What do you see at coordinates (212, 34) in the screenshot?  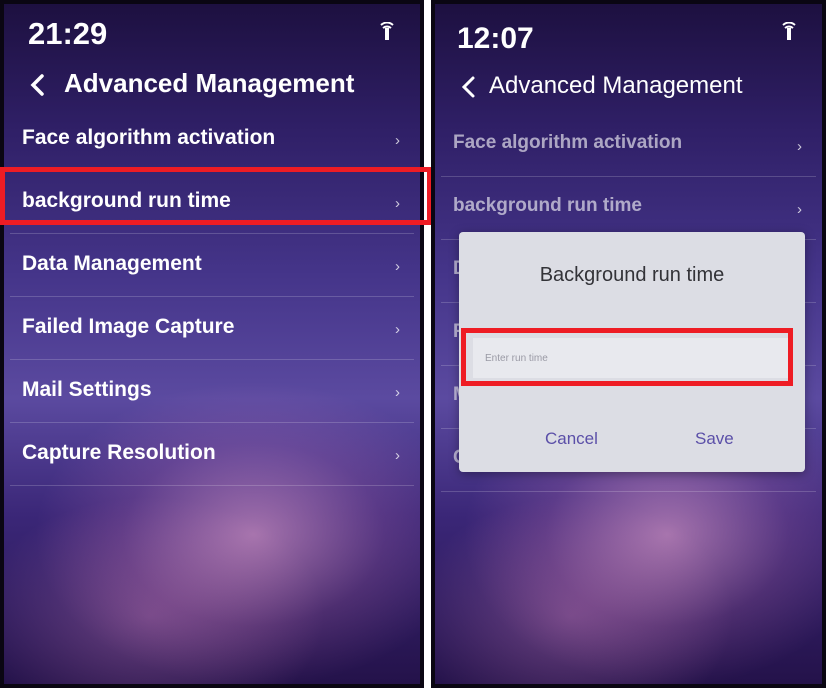 I see `status-bar: 21:29` at bounding box center [212, 34].